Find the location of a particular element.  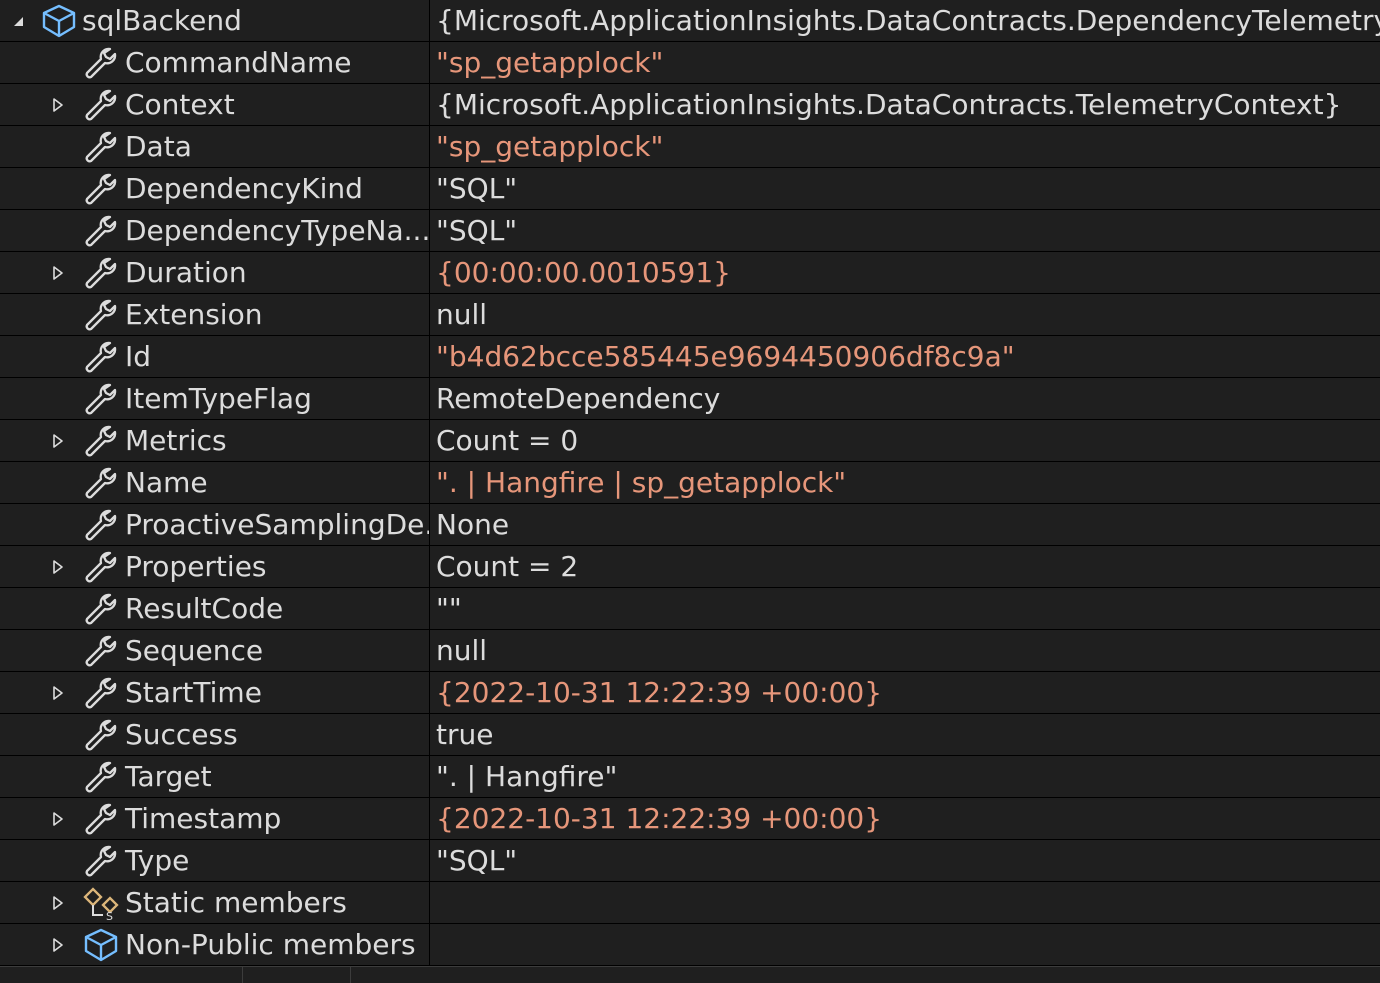

name-cell: sqlBackend is located at coordinates (215, 20).